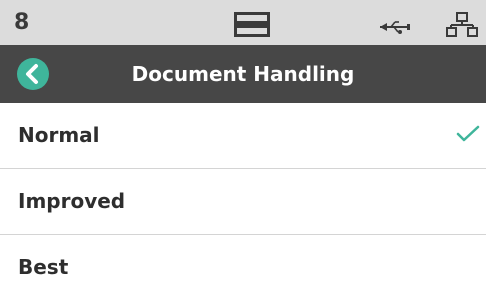  Describe the element at coordinates (462, 27) in the screenshot. I see `network-icon` at that location.